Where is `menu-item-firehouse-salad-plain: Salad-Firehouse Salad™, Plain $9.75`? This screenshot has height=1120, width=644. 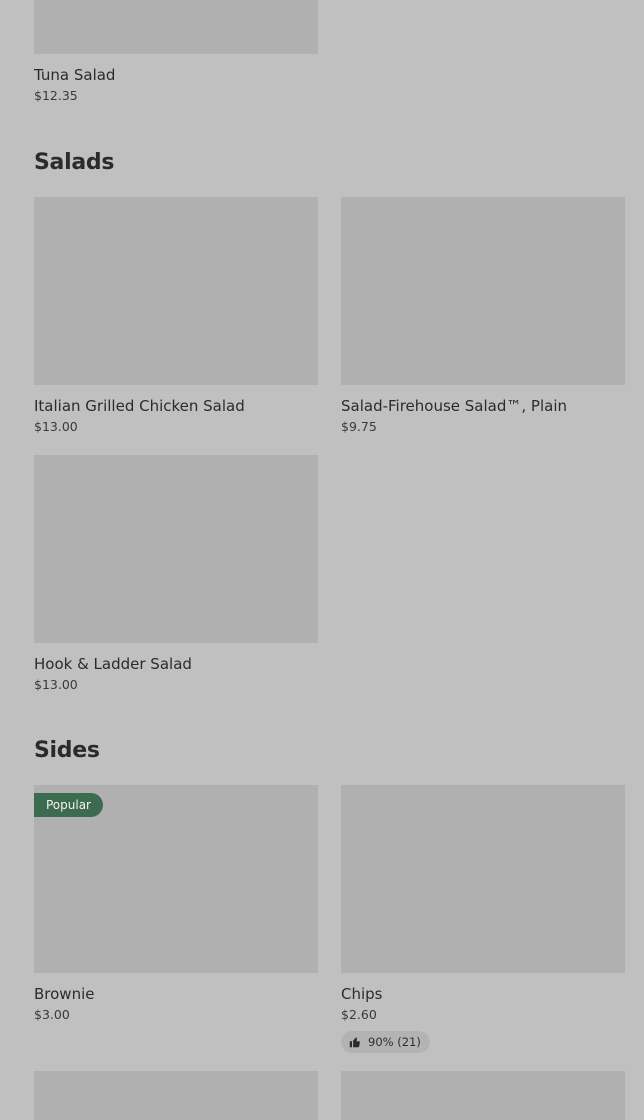
menu-item-firehouse-salad-plain: Salad-Firehouse Salad™, Plain $9.75 is located at coordinates (483, 316).